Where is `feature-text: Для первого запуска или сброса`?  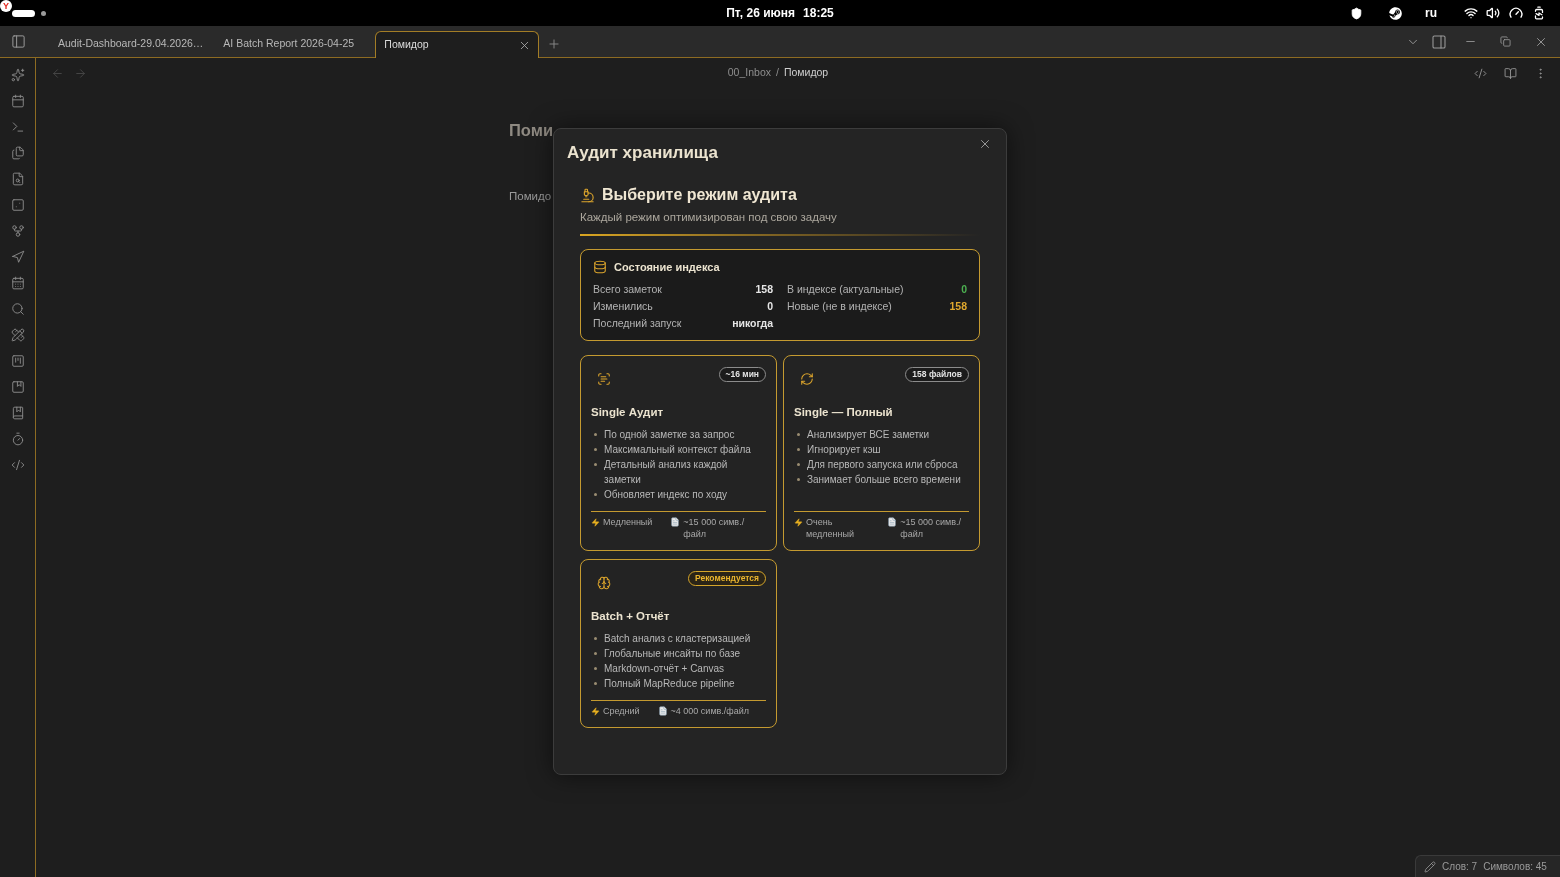
feature-text: Для первого запуска или сброса is located at coordinates (882, 465).